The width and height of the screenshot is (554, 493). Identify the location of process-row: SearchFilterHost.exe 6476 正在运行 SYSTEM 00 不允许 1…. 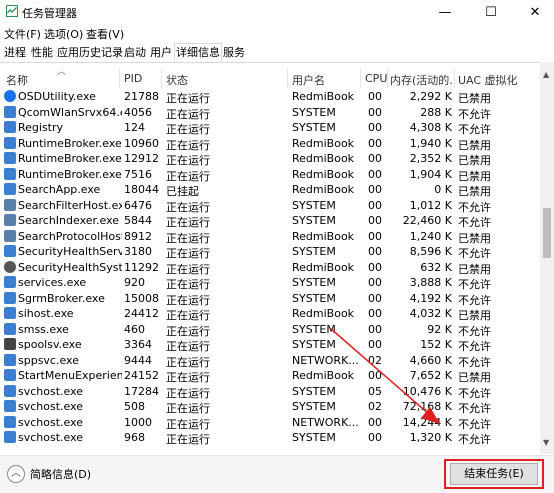
(270, 206).